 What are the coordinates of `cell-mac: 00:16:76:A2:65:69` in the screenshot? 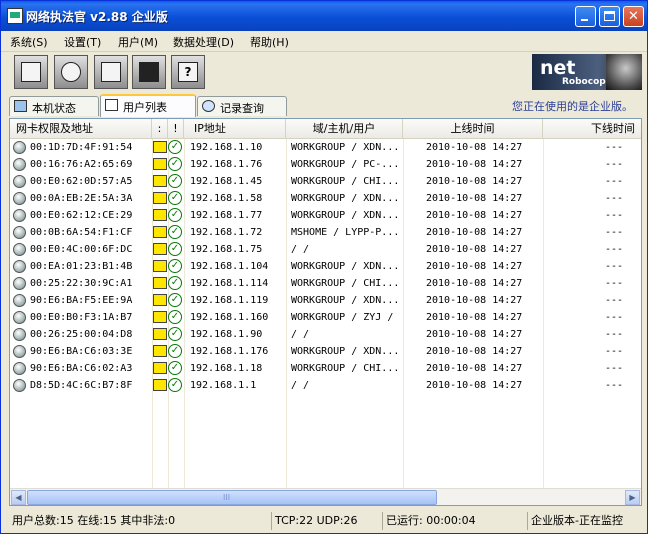 It's located at (81, 164).